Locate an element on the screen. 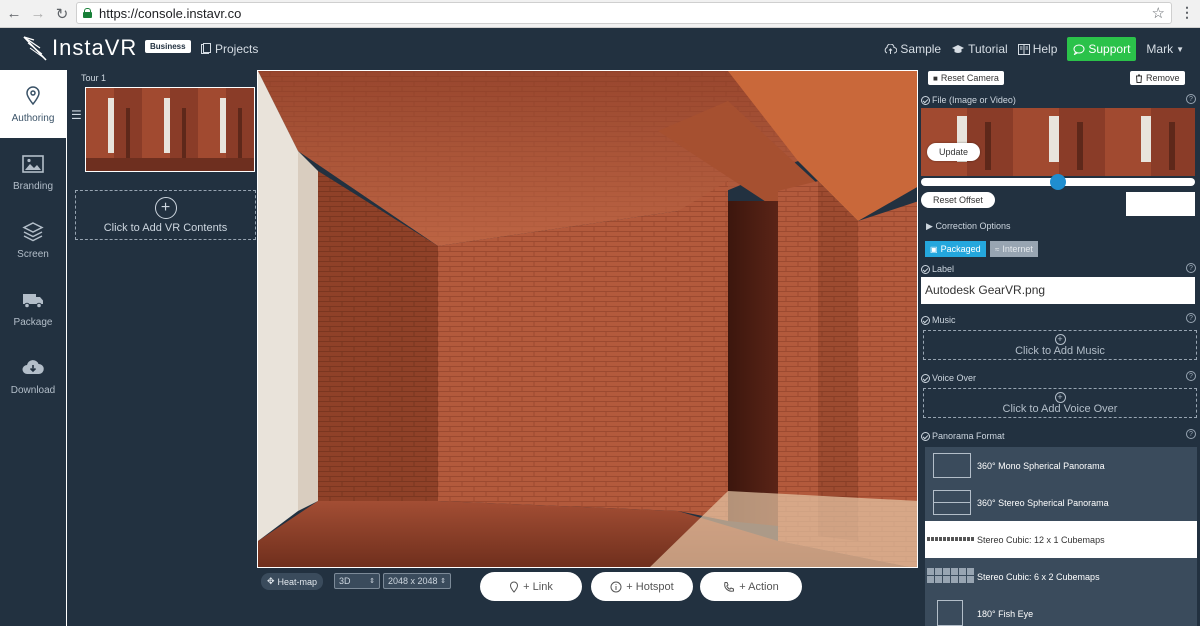 The image size is (1200, 626). tour-title: Tour 1 is located at coordinates (94, 78).